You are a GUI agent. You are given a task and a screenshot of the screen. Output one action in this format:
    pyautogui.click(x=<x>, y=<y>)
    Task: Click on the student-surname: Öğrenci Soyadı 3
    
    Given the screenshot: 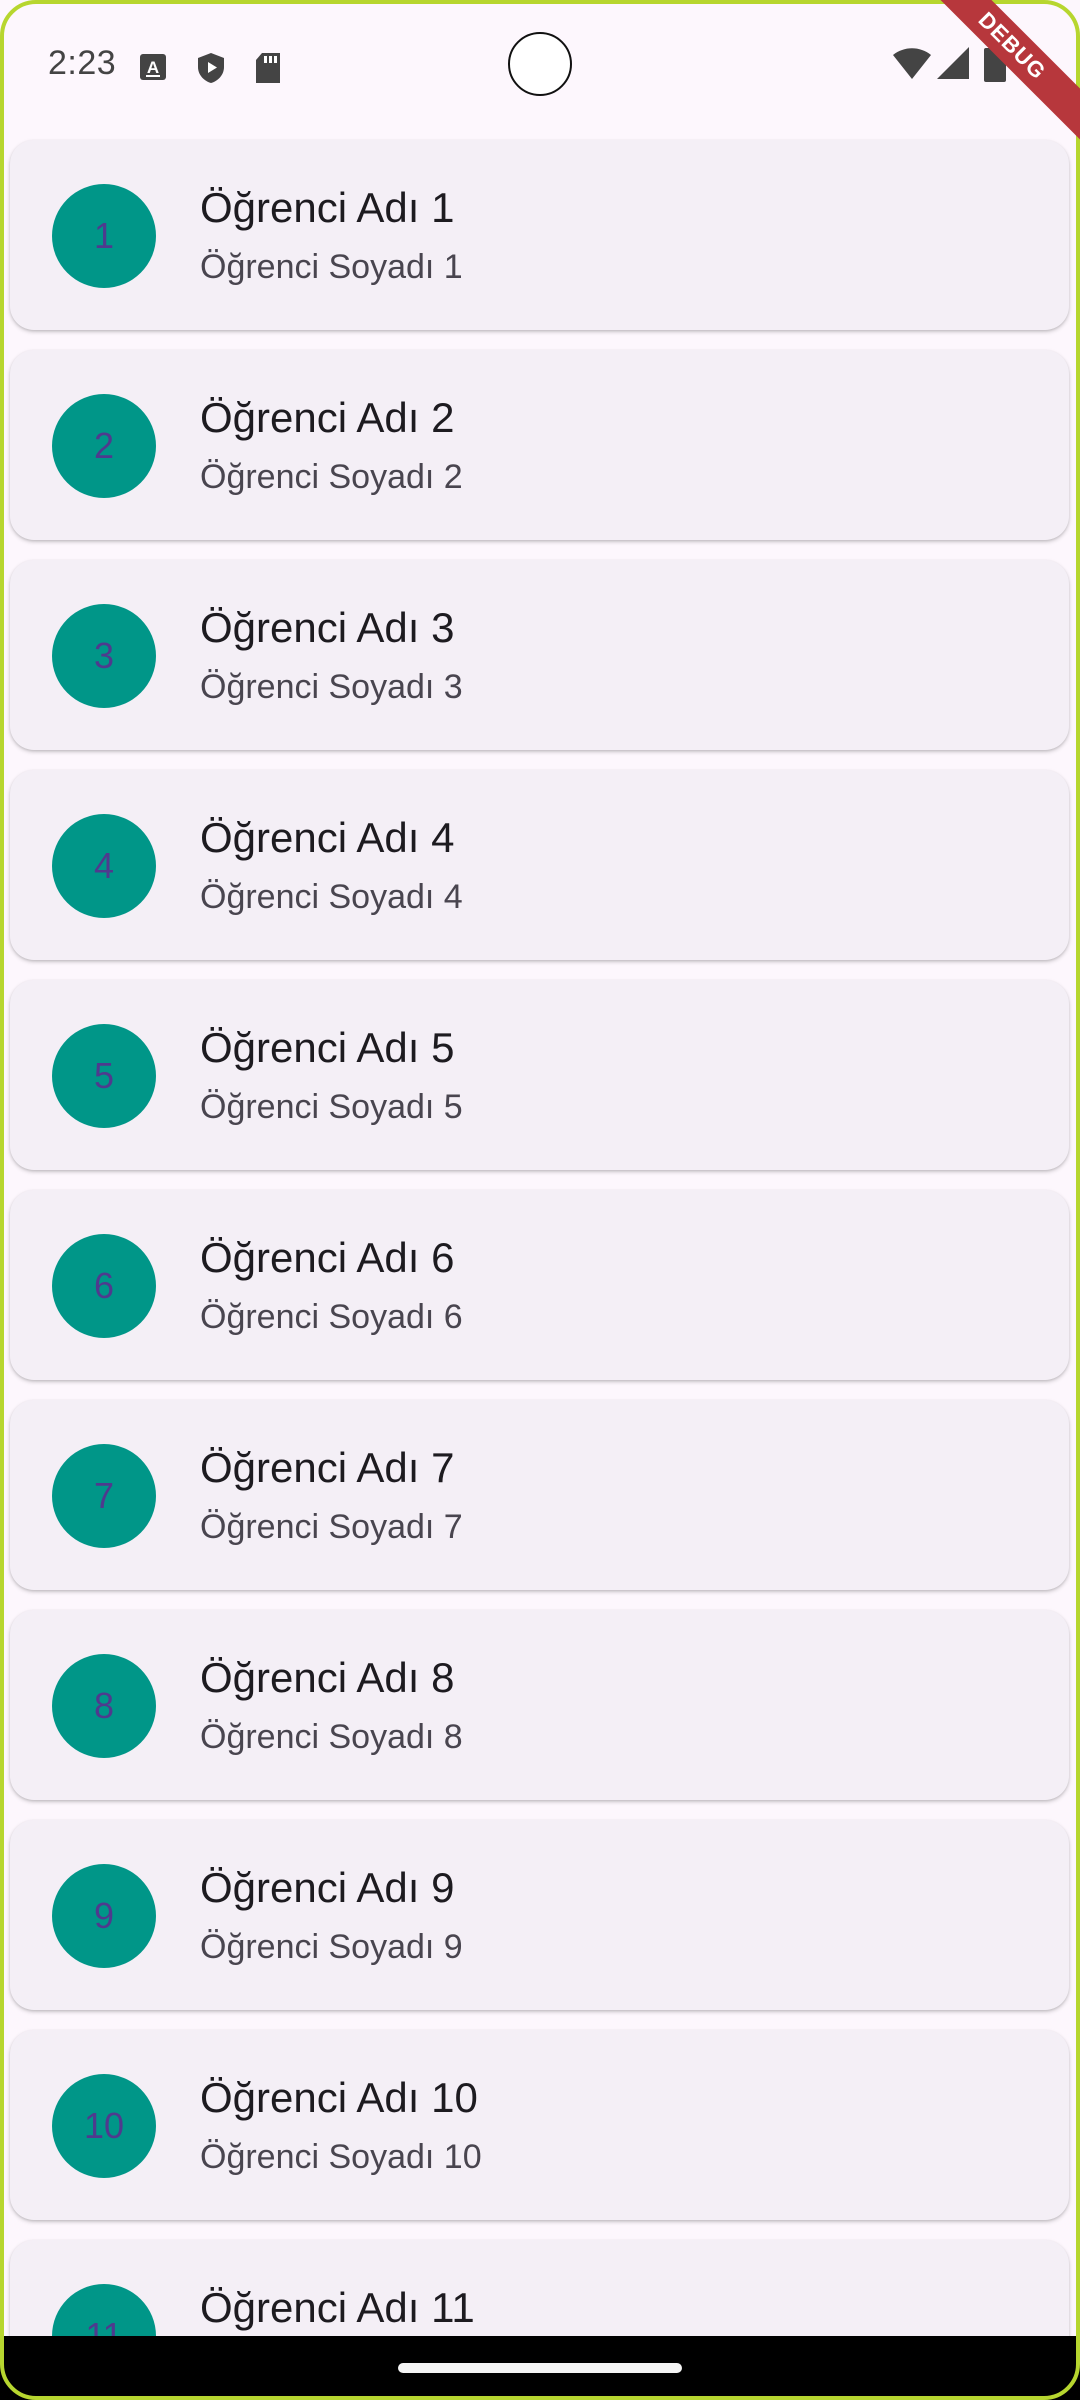 What is the action you would take?
    pyautogui.click(x=331, y=687)
    